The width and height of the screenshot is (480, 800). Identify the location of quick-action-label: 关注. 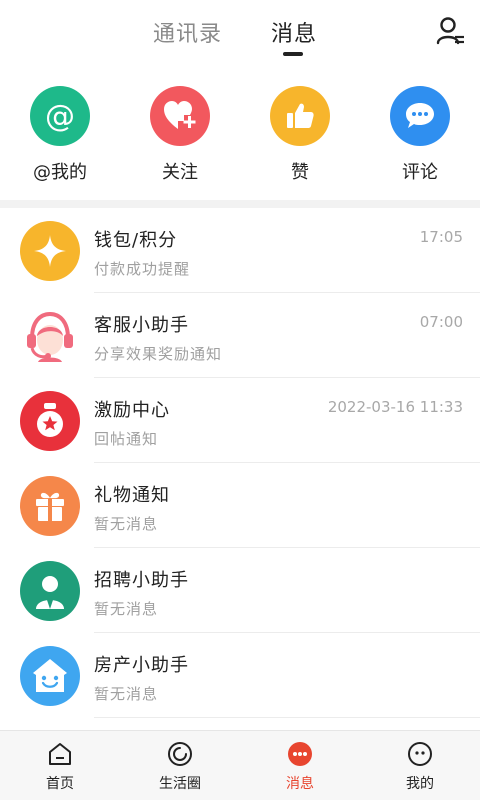
(180, 172).